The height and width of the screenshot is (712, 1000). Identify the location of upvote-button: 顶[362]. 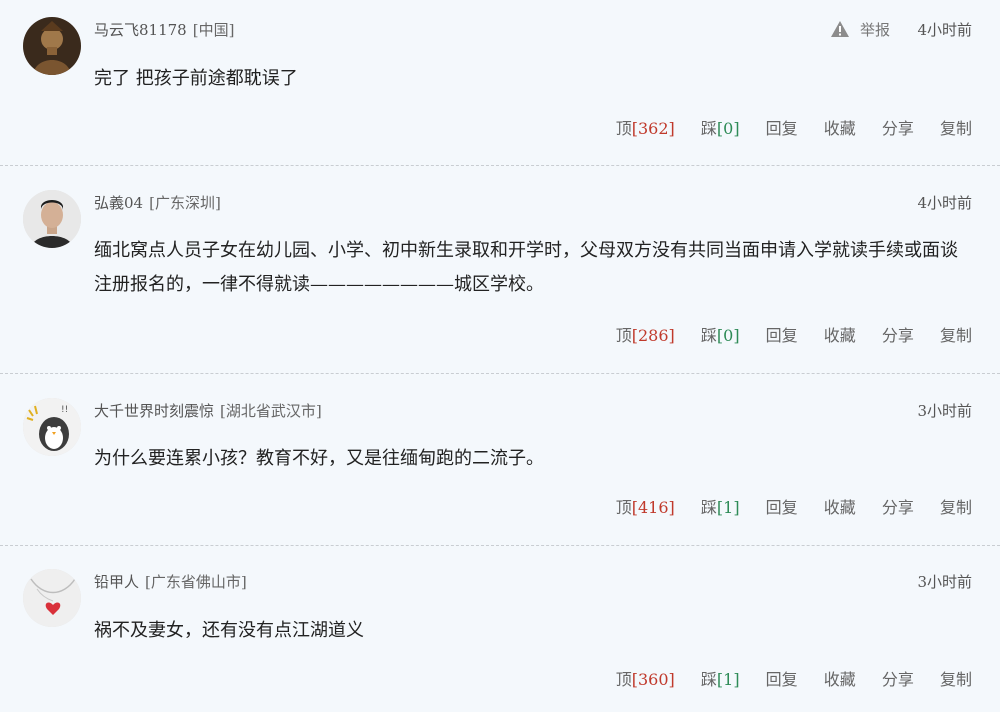
(645, 128).